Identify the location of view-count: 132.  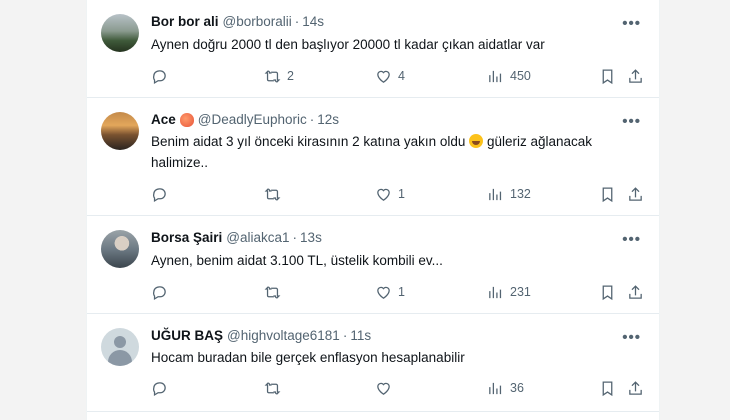
(520, 194).